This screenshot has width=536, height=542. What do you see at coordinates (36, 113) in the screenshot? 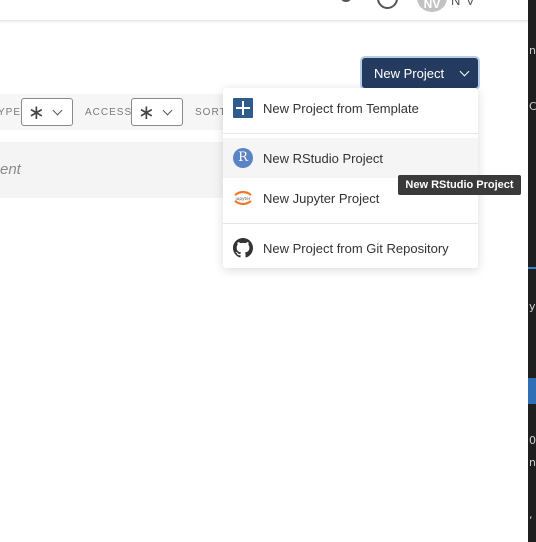
I see `type-filter-value: ∗` at bounding box center [36, 113].